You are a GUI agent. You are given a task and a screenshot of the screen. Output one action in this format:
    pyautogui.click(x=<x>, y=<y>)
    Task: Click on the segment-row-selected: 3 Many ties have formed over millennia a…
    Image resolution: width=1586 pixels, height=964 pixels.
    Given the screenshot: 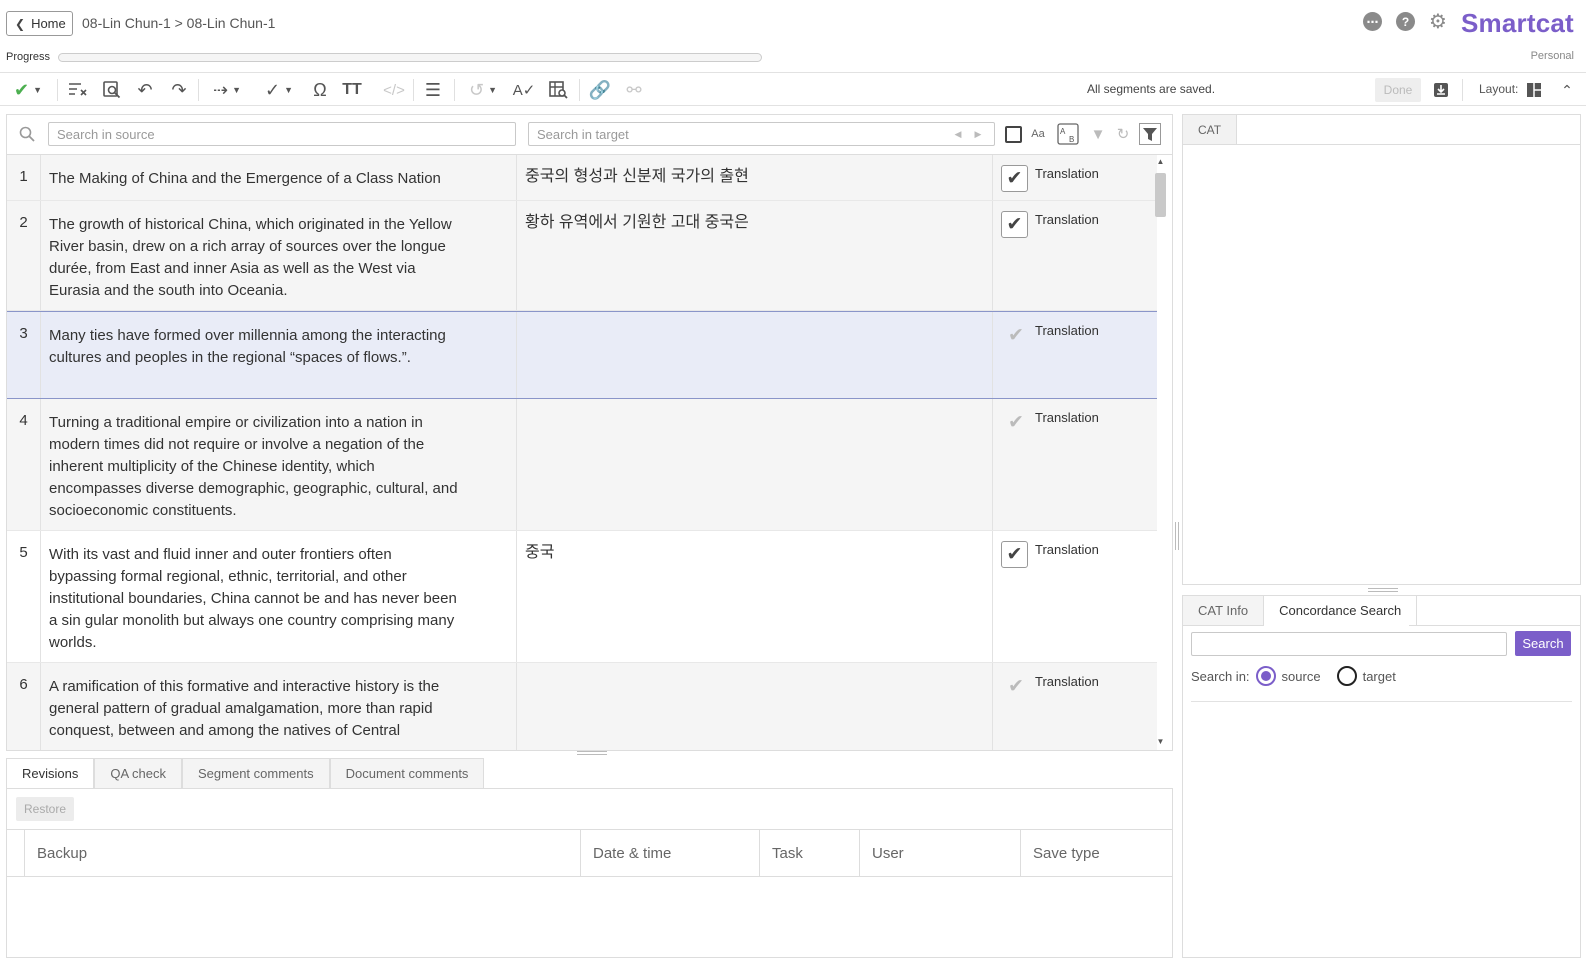 What is the action you would take?
    pyautogui.click(x=582, y=355)
    